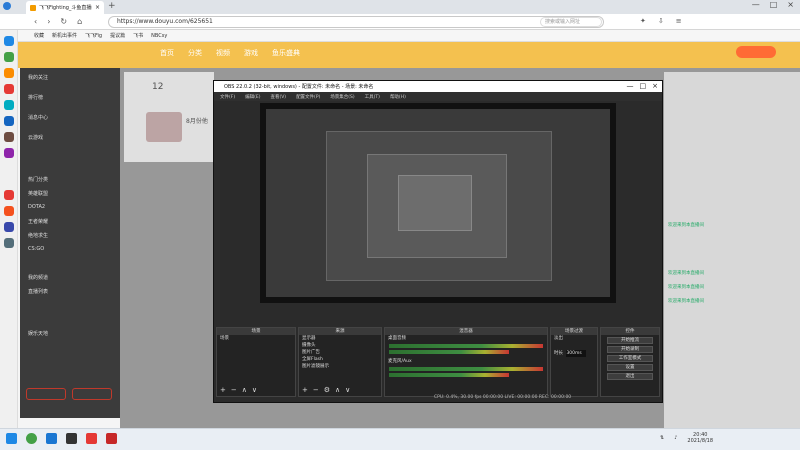 This screenshot has width=800, height=450. Describe the element at coordinates (164, 127) in the screenshot. I see `room-thumbnail` at that location.